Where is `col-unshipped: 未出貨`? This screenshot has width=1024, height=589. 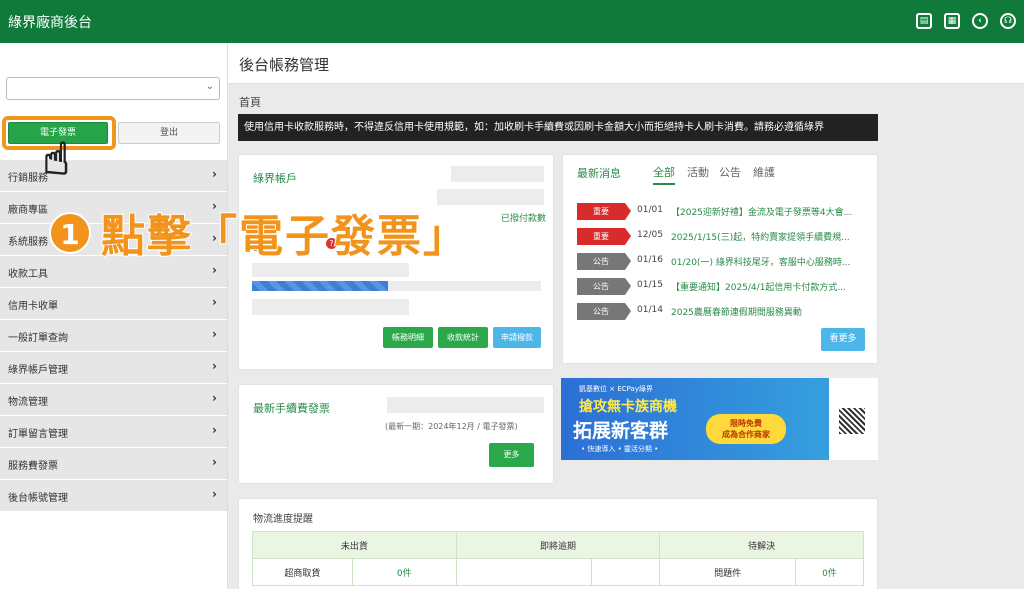
col-unshipped: 未出貨 is located at coordinates (354, 545).